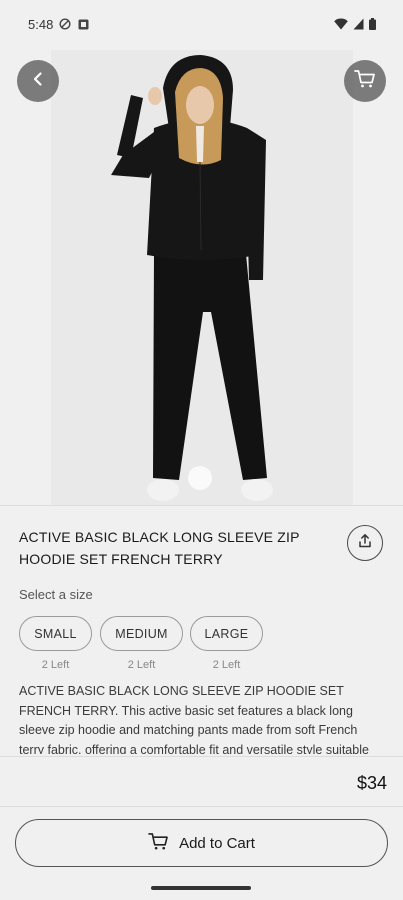  Describe the element at coordinates (201, 24) in the screenshot. I see `status-bar: 5:48` at that location.